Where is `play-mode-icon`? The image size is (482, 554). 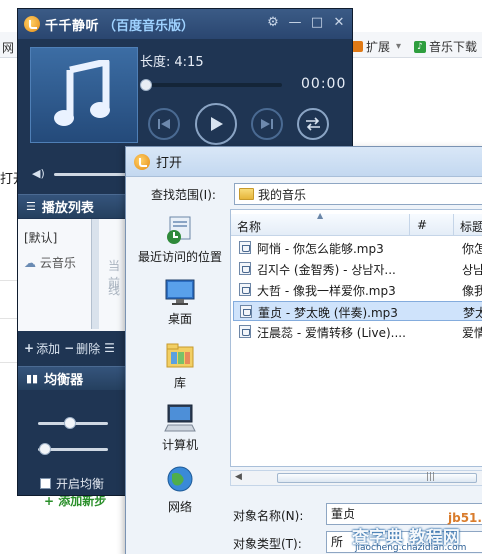 play-mode-icon is located at coordinates (313, 124).